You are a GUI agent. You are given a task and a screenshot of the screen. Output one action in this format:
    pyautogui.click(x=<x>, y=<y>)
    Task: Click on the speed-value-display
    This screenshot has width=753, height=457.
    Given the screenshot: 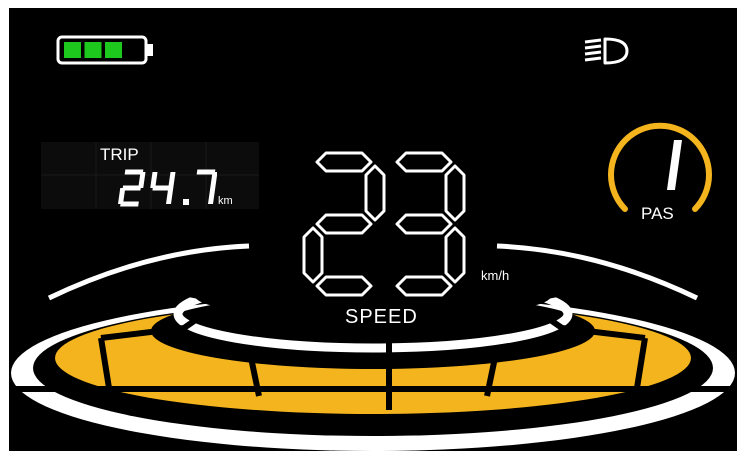 What is the action you would take?
    pyautogui.click(x=384, y=224)
    